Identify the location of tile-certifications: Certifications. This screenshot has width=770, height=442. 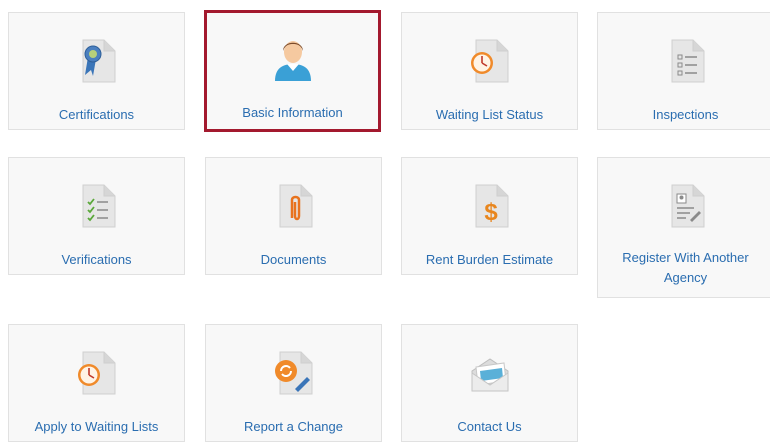
(96, 71).